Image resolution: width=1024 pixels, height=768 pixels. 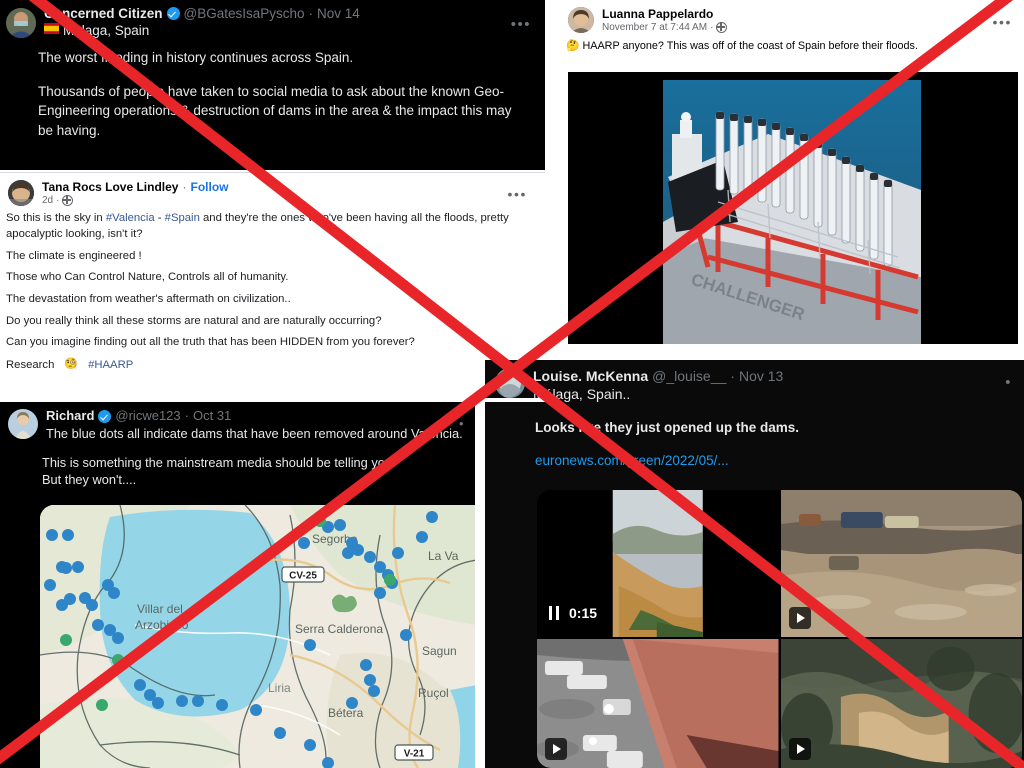 What do you see at coordinates (272, 190) in the screenshot?
I see `post-header: Tana Rocs Love Lindley · Follow 2d ·` at bounding box center [272, 190].